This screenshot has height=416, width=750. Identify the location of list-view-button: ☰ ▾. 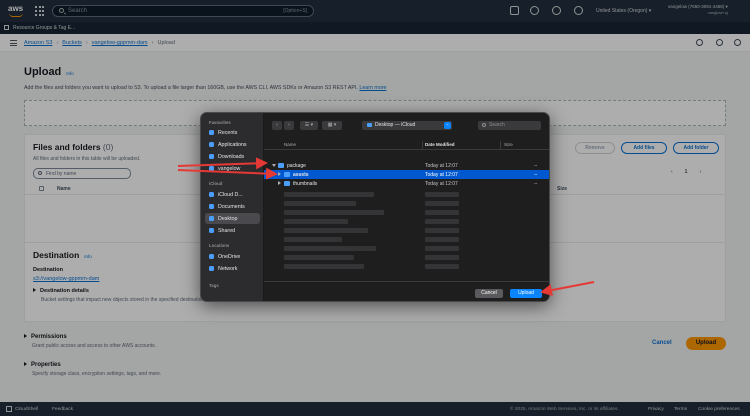
(309, 125).